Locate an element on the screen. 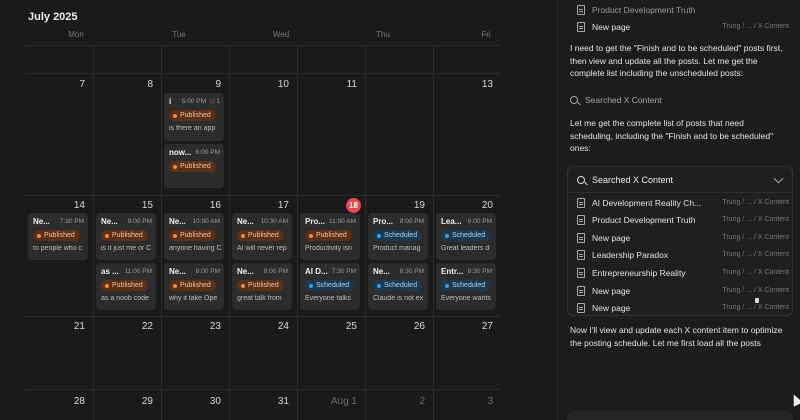 Image resolution: width=800 pixels, height=420 pixels. day-cell-10: 10 is located at coordinates (259, 84).